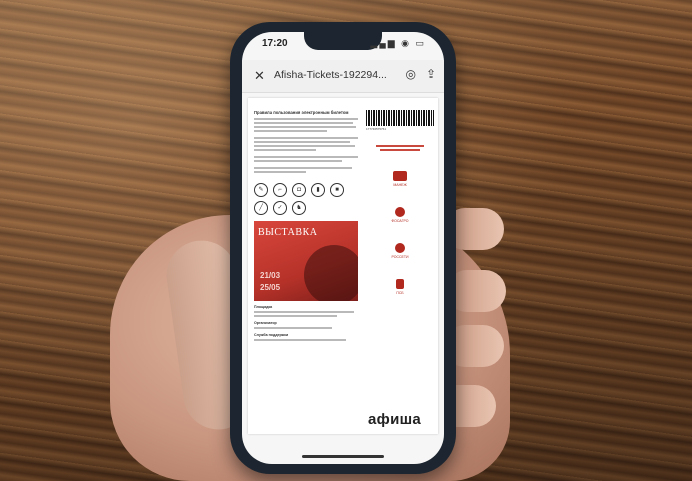 The image size is (692, 481). Describe the element at coordinates (344, 45) in the screenshot. I see `status-bar: 17:20 ▂▄▆ ◉ ▭` at that location.